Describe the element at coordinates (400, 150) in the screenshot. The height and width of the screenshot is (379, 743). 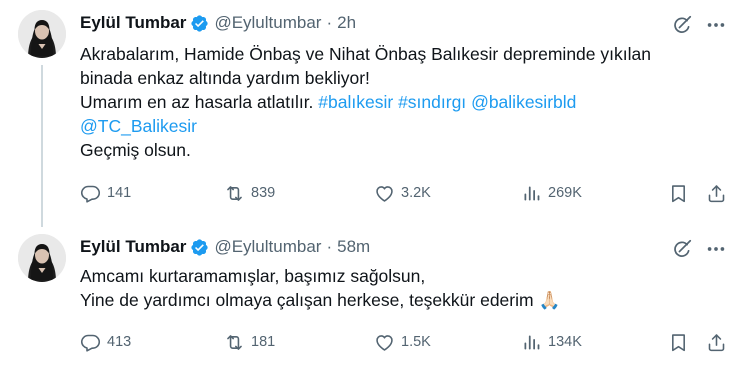
I see `tweet-text-line: Geçmiş olsun.` at that location.